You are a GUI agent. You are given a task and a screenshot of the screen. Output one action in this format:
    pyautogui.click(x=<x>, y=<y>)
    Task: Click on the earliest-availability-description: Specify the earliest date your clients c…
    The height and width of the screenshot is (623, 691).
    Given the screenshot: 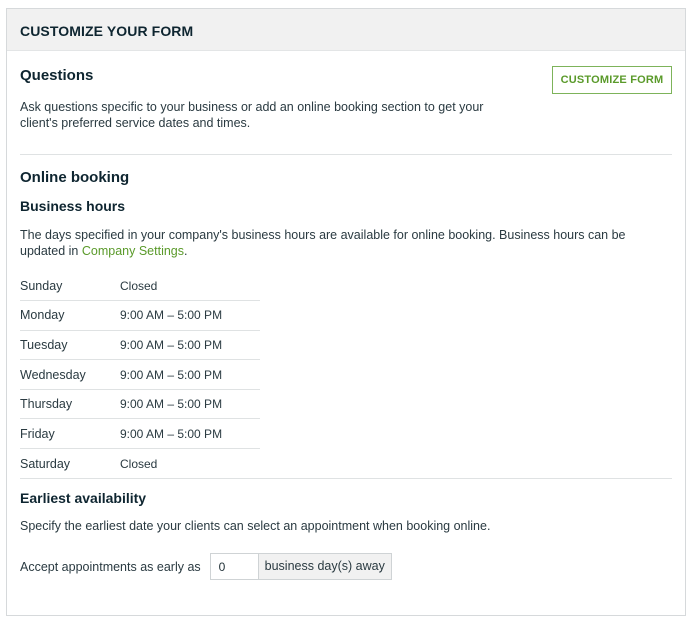 What is the action you would take?
    pyautogui.click(x=255, y=526)
    